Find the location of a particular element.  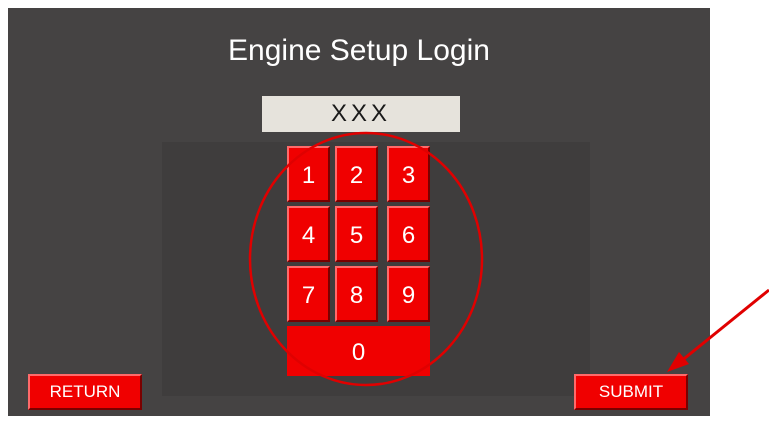

return-button: RETURN is located at coordinates (85, 392).